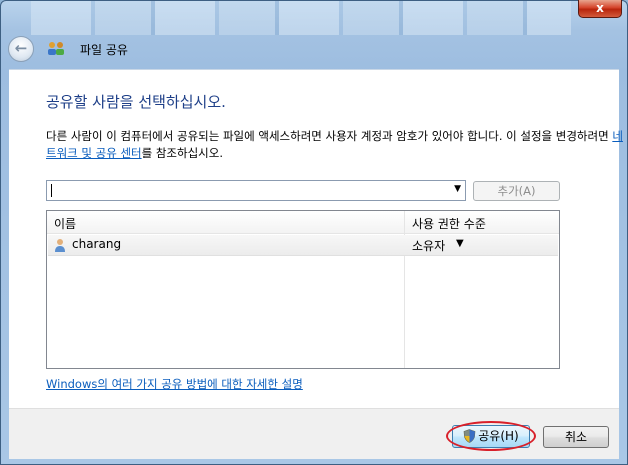 The image size is (628, 465). Describe the element at coordinates (174, 384) in the screenshot. I see `sharing-help-link: Windows의 여러 가지 공유 방법에 대한 자세한 설명` at that location.